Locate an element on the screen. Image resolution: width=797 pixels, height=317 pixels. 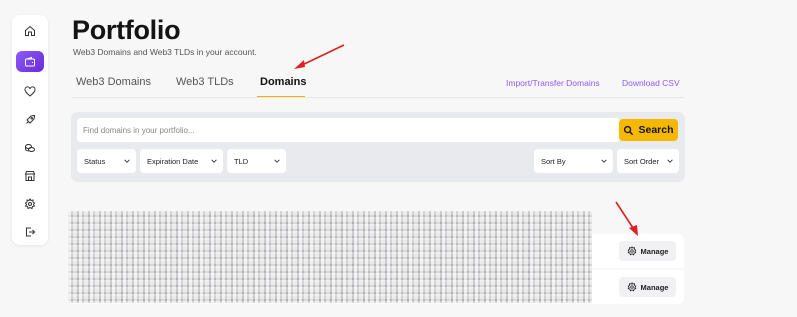
sidebar-item-home is located at coordinates (30, 31).